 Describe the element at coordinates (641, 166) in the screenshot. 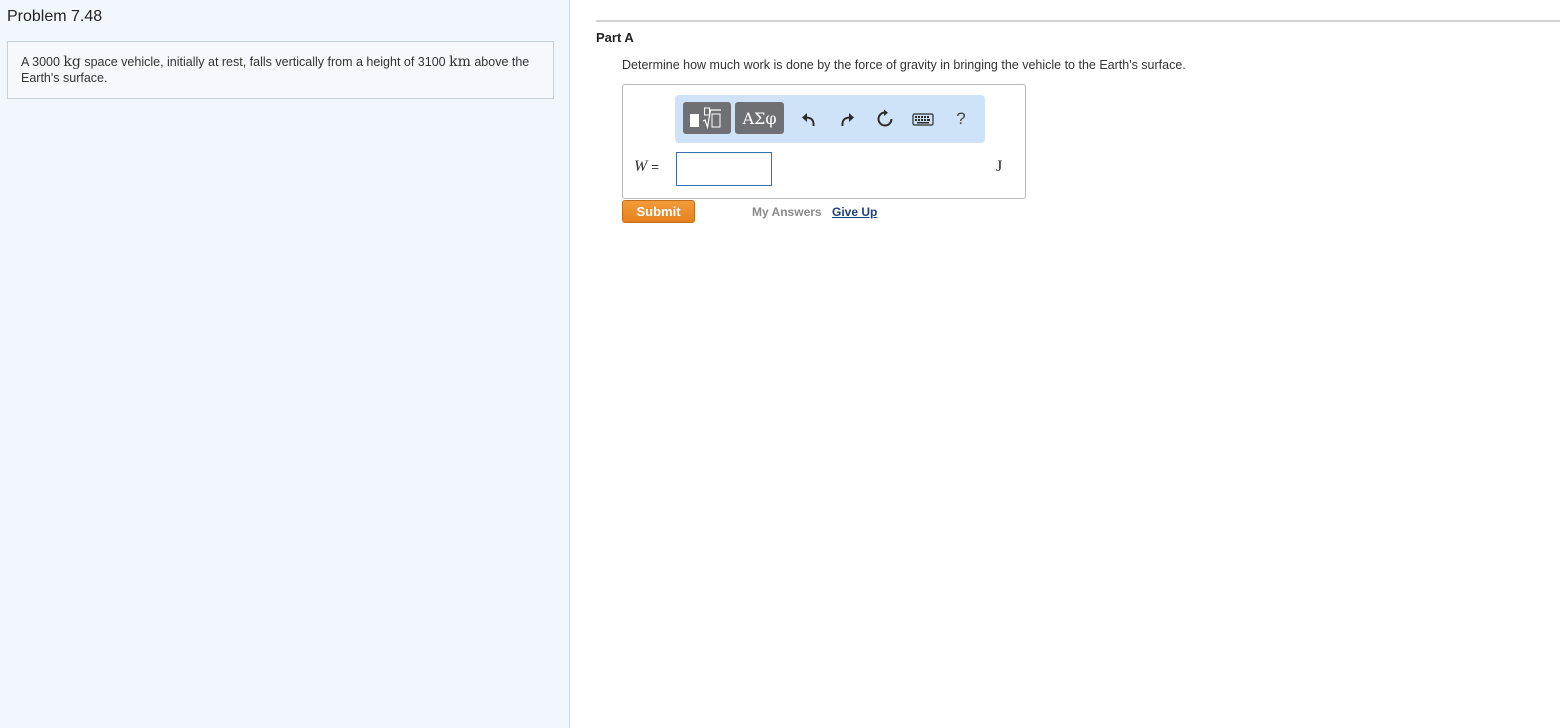

I see `variable-name: W` at that location.